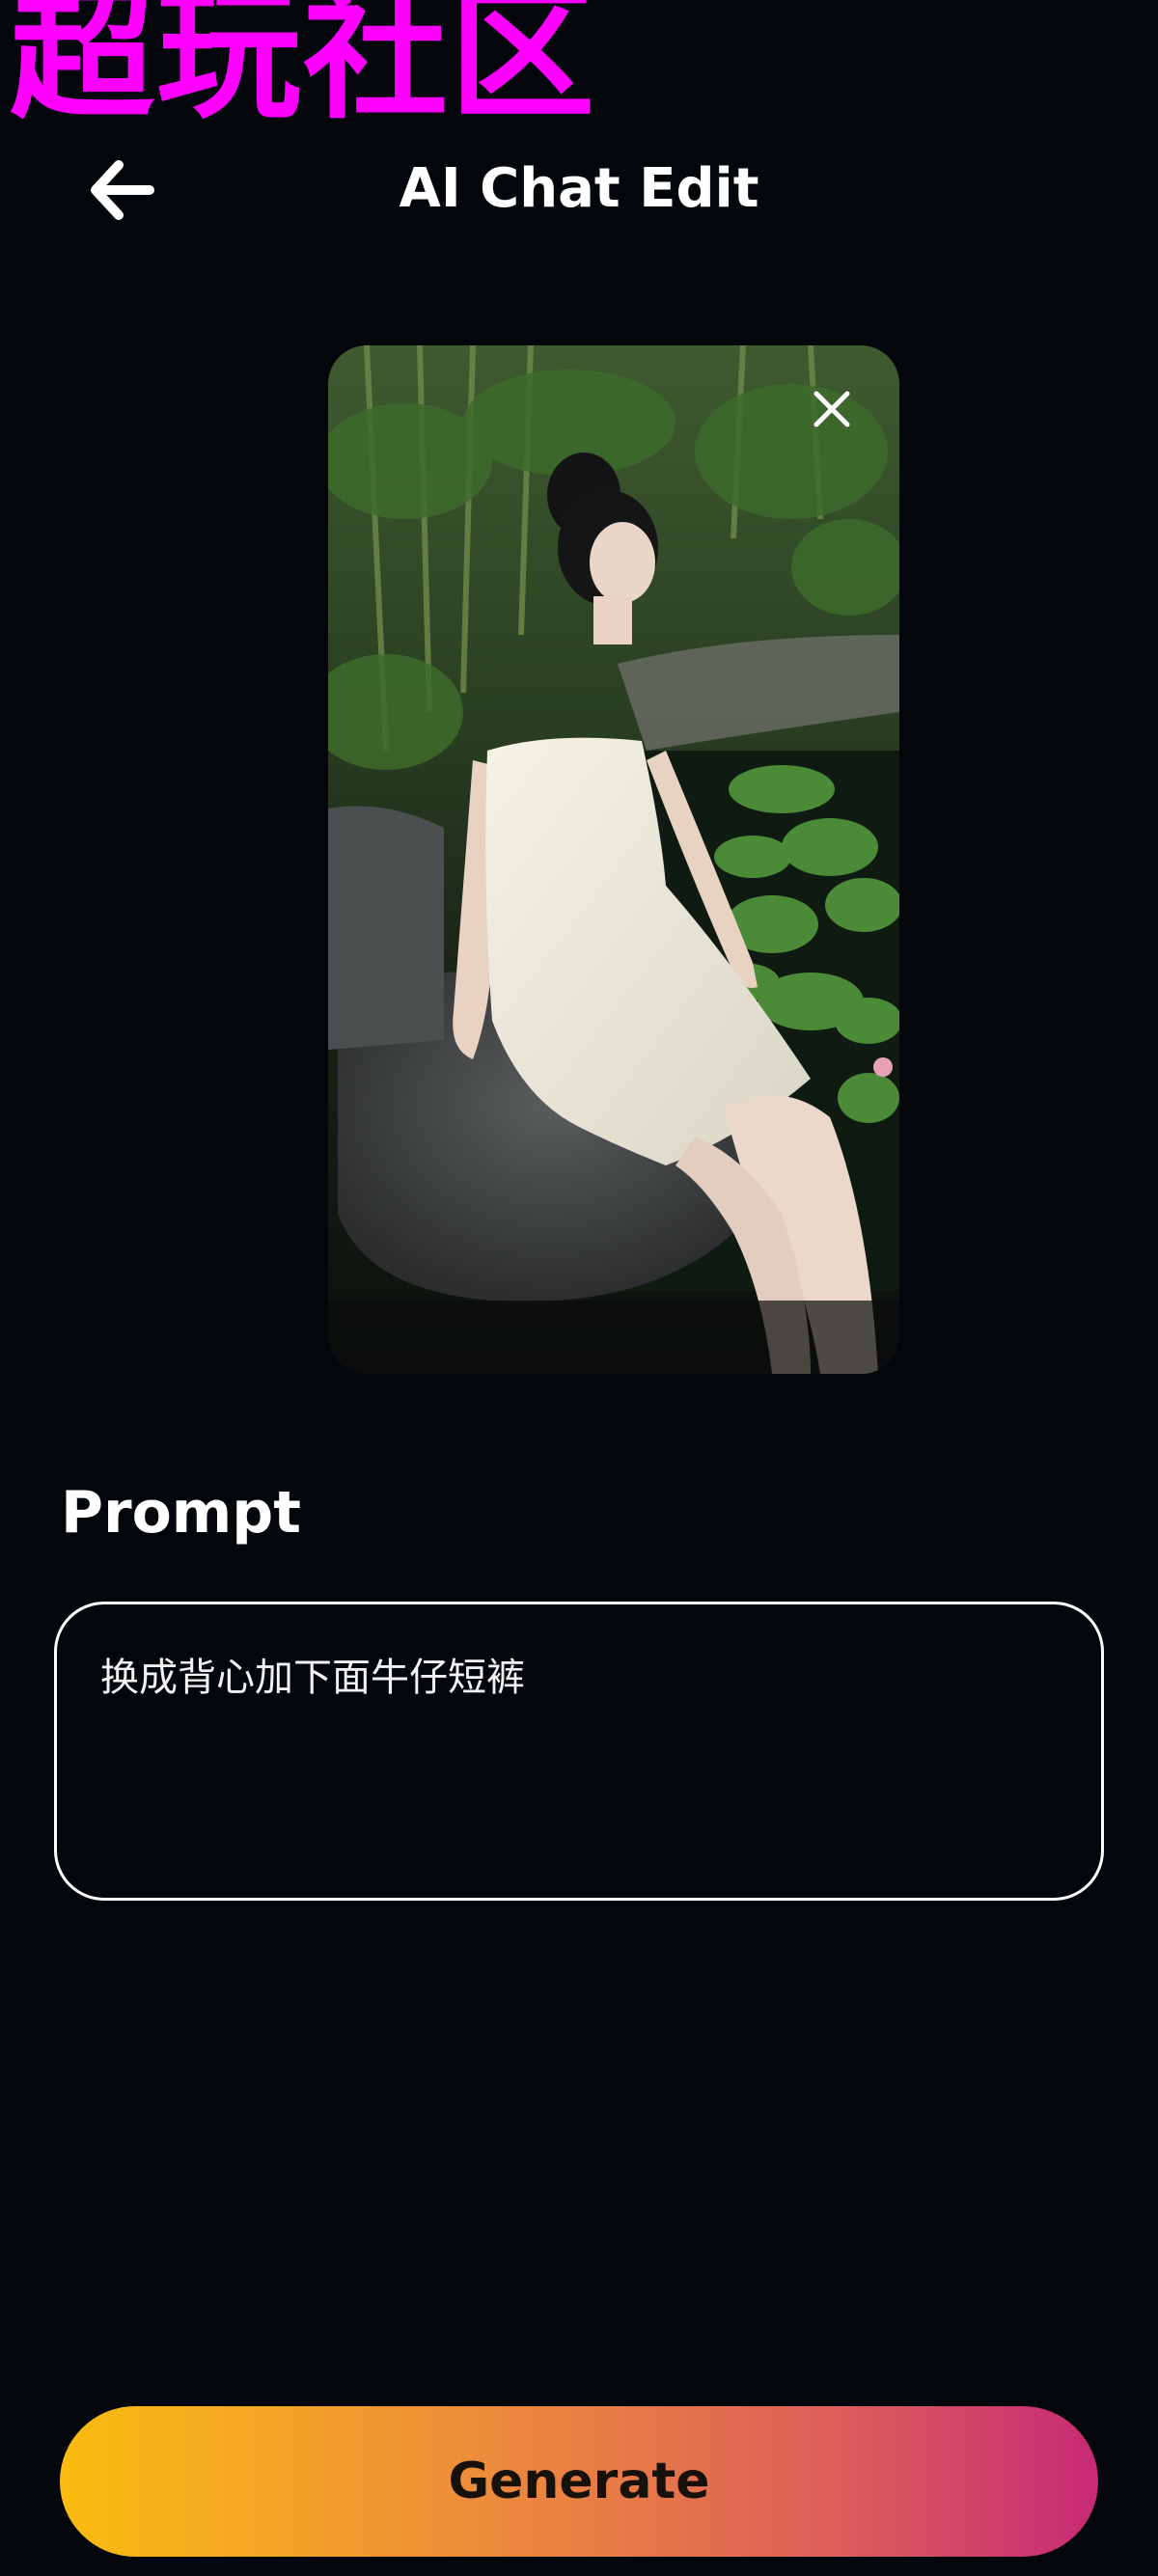 Image resolution: width=1158 pixels, height=2576 pixels. Describe the element at coordinates (312, 1678) in the screenshot. I see `prompt-input-value: 换成背心加下面牛仔短裤` at that location.